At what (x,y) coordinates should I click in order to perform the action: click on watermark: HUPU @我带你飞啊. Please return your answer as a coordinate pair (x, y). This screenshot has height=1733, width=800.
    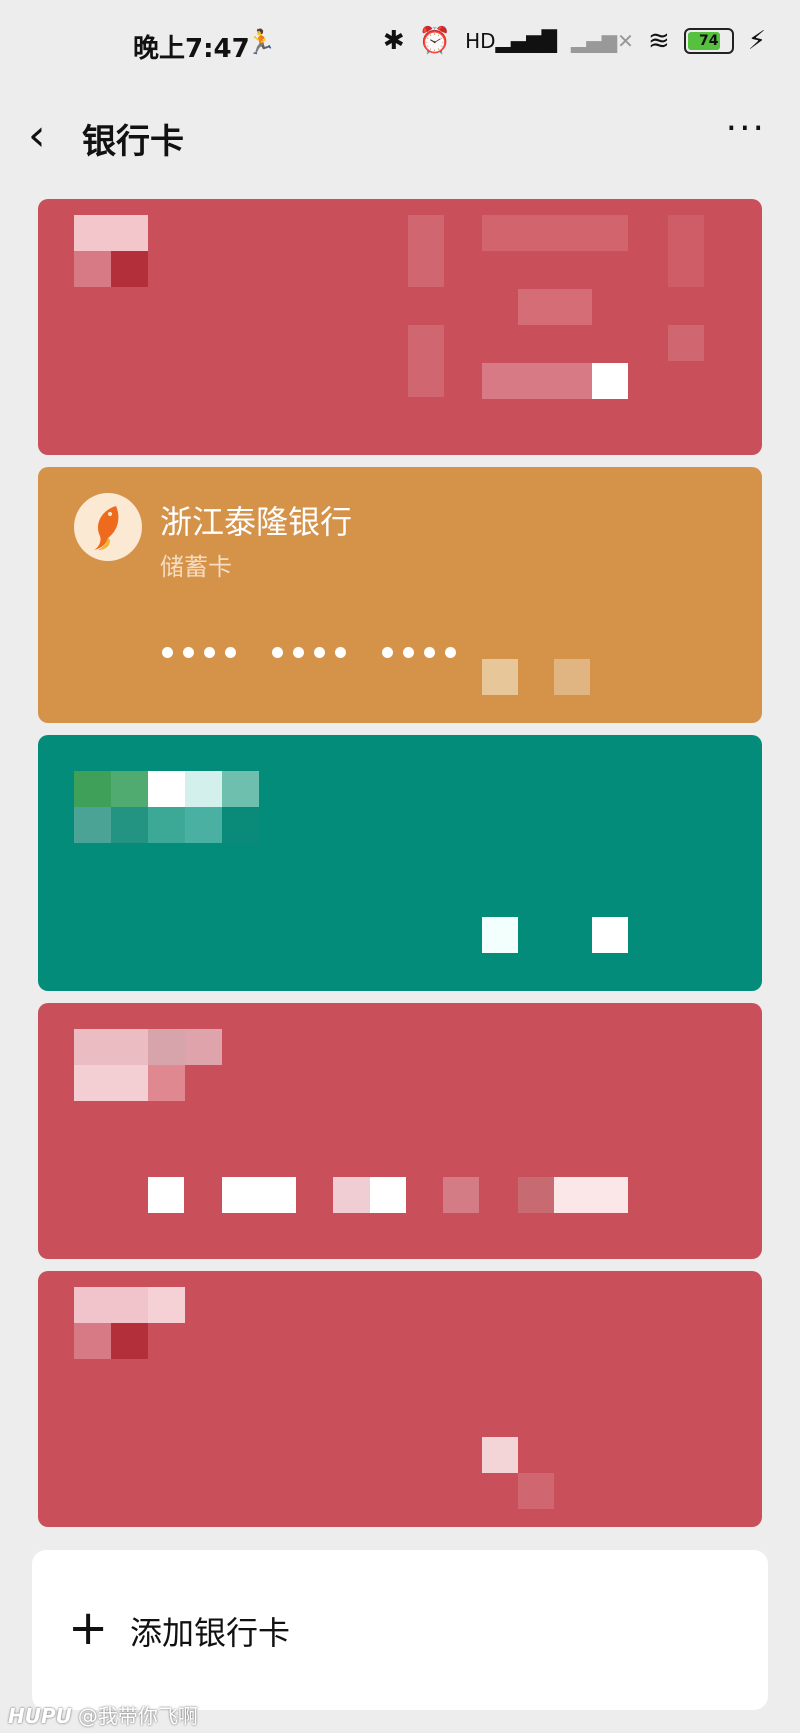
    Looking at the image, I should click on (103, 1714).